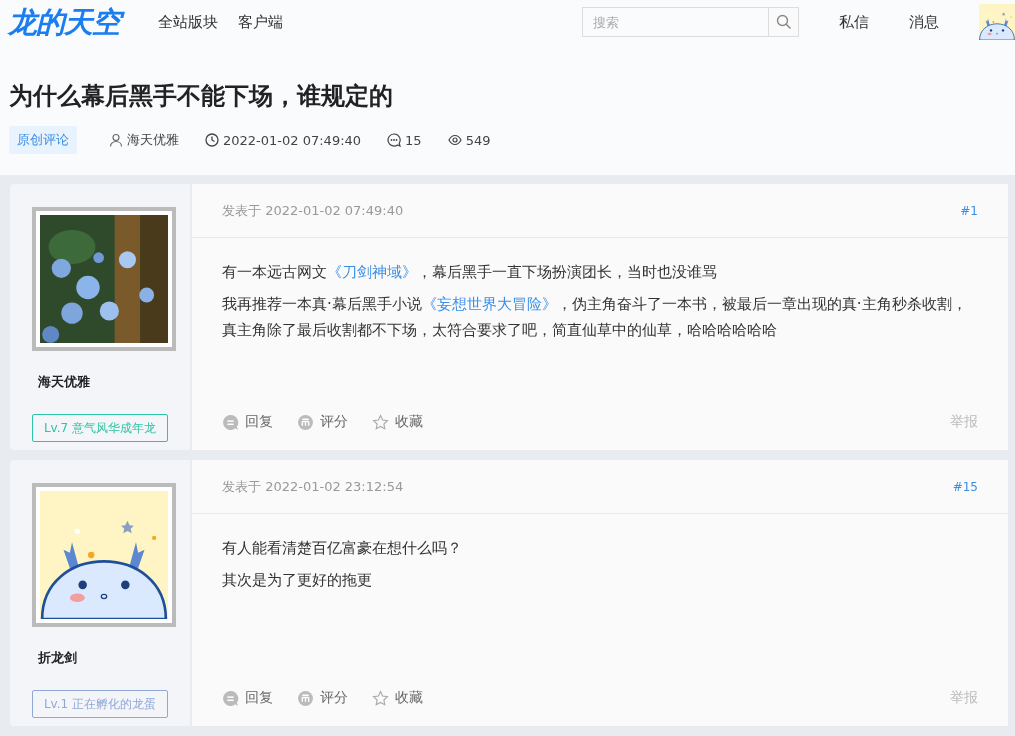  I want to click on header-link: 消息, so click(924, 22).